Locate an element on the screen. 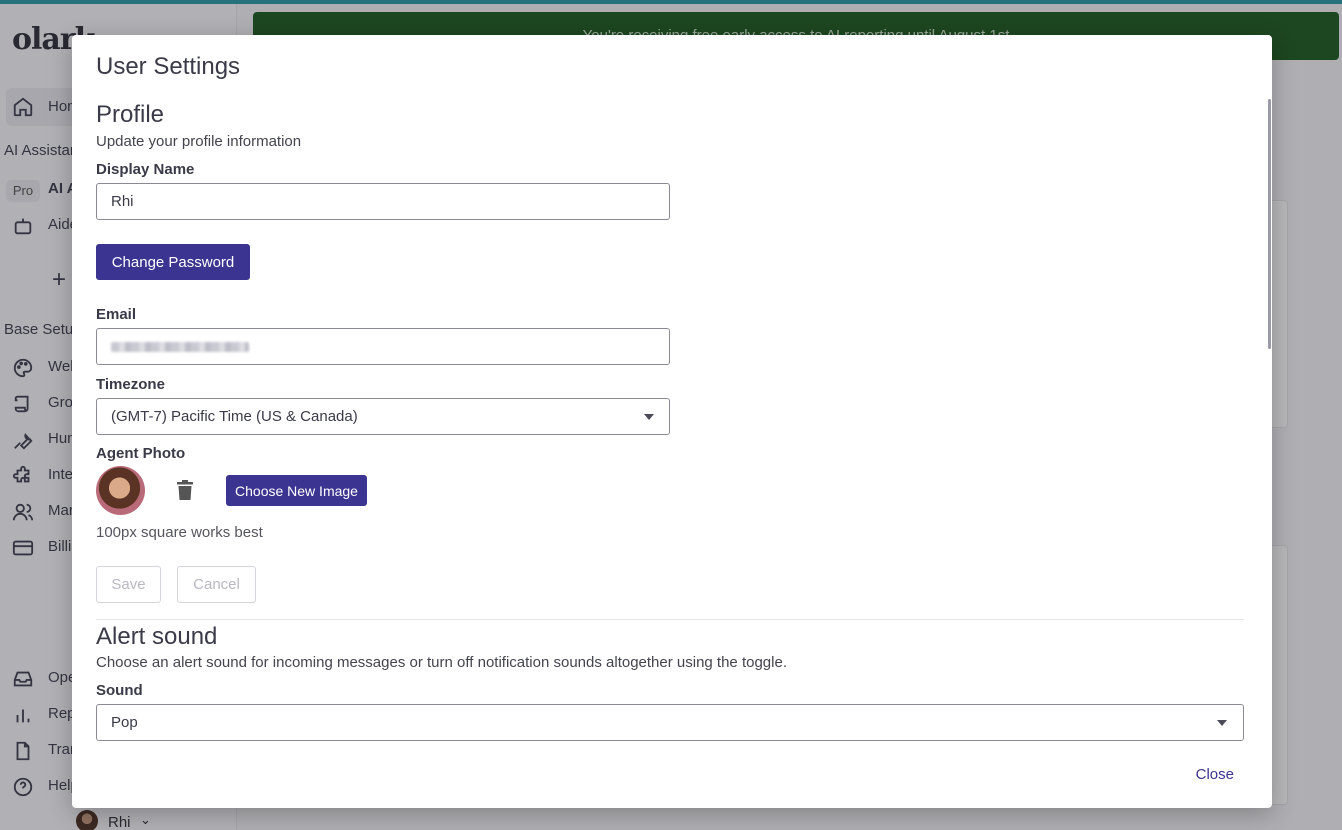  agent-photo-avatar is located at coordinates (120, 490).